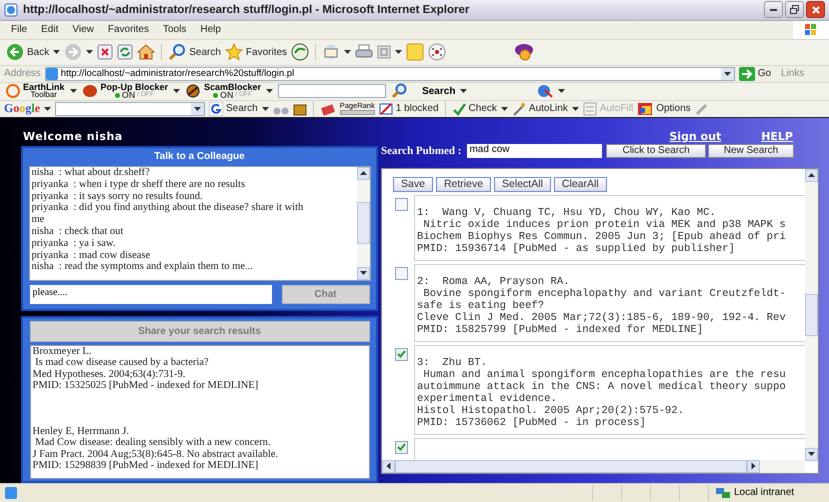 This screenshot has height=502, width=829. I want to click on result-text: 3: Zhu BT., so click(452, 362).